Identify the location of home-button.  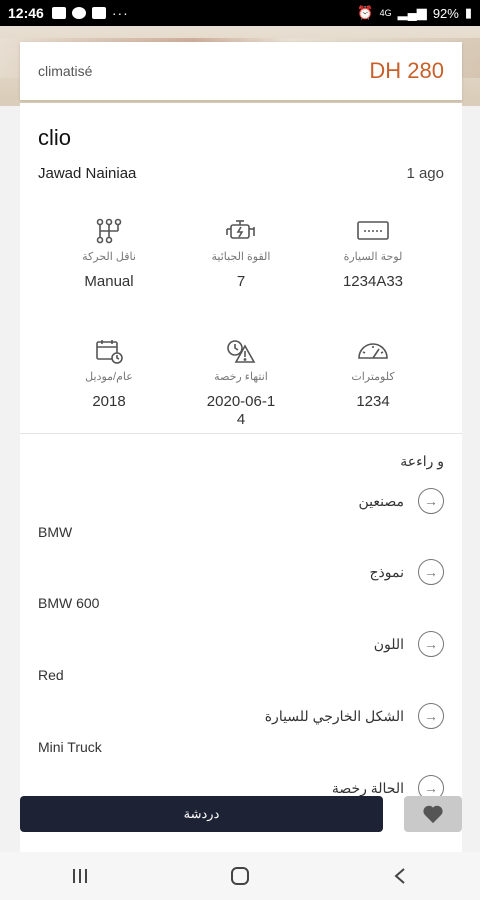
(240, 876).